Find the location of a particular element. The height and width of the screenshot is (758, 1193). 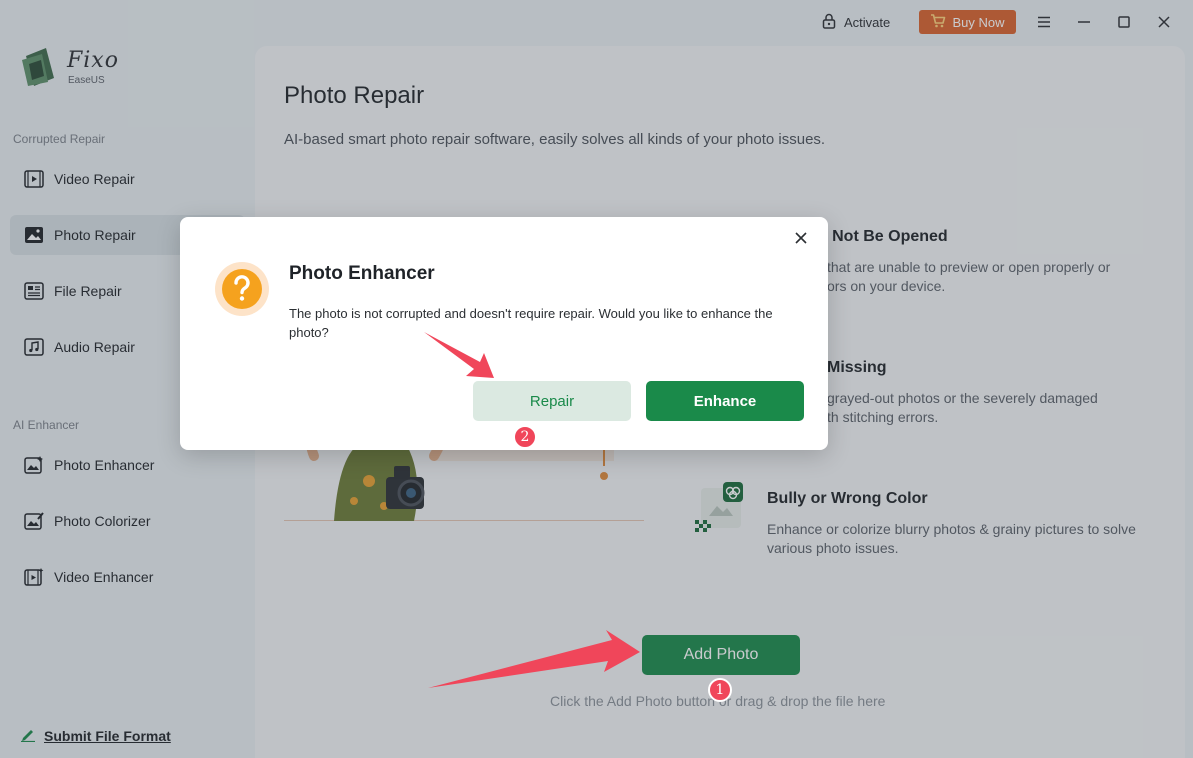

enhance-button: Enhance is located at coordinates (725, 401).